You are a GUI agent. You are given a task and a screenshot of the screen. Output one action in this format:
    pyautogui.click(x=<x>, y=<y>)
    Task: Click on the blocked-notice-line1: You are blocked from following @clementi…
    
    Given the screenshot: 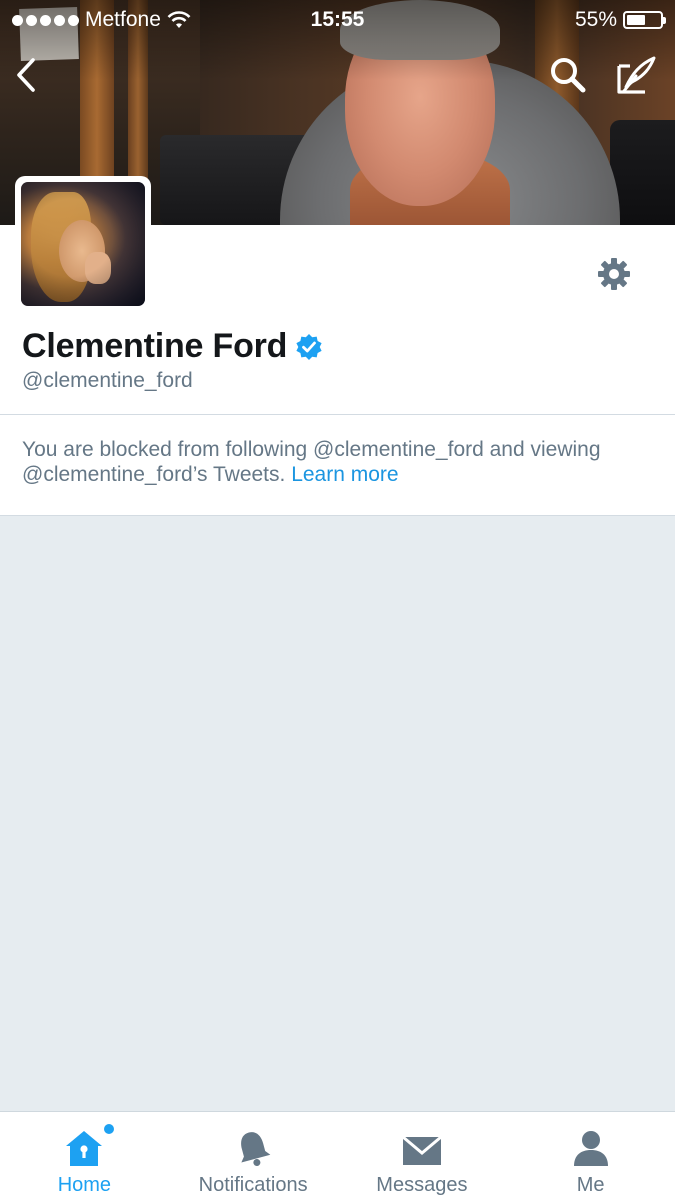 What is the action you would take?
    pyautogui.click(x=311, y=449)
    